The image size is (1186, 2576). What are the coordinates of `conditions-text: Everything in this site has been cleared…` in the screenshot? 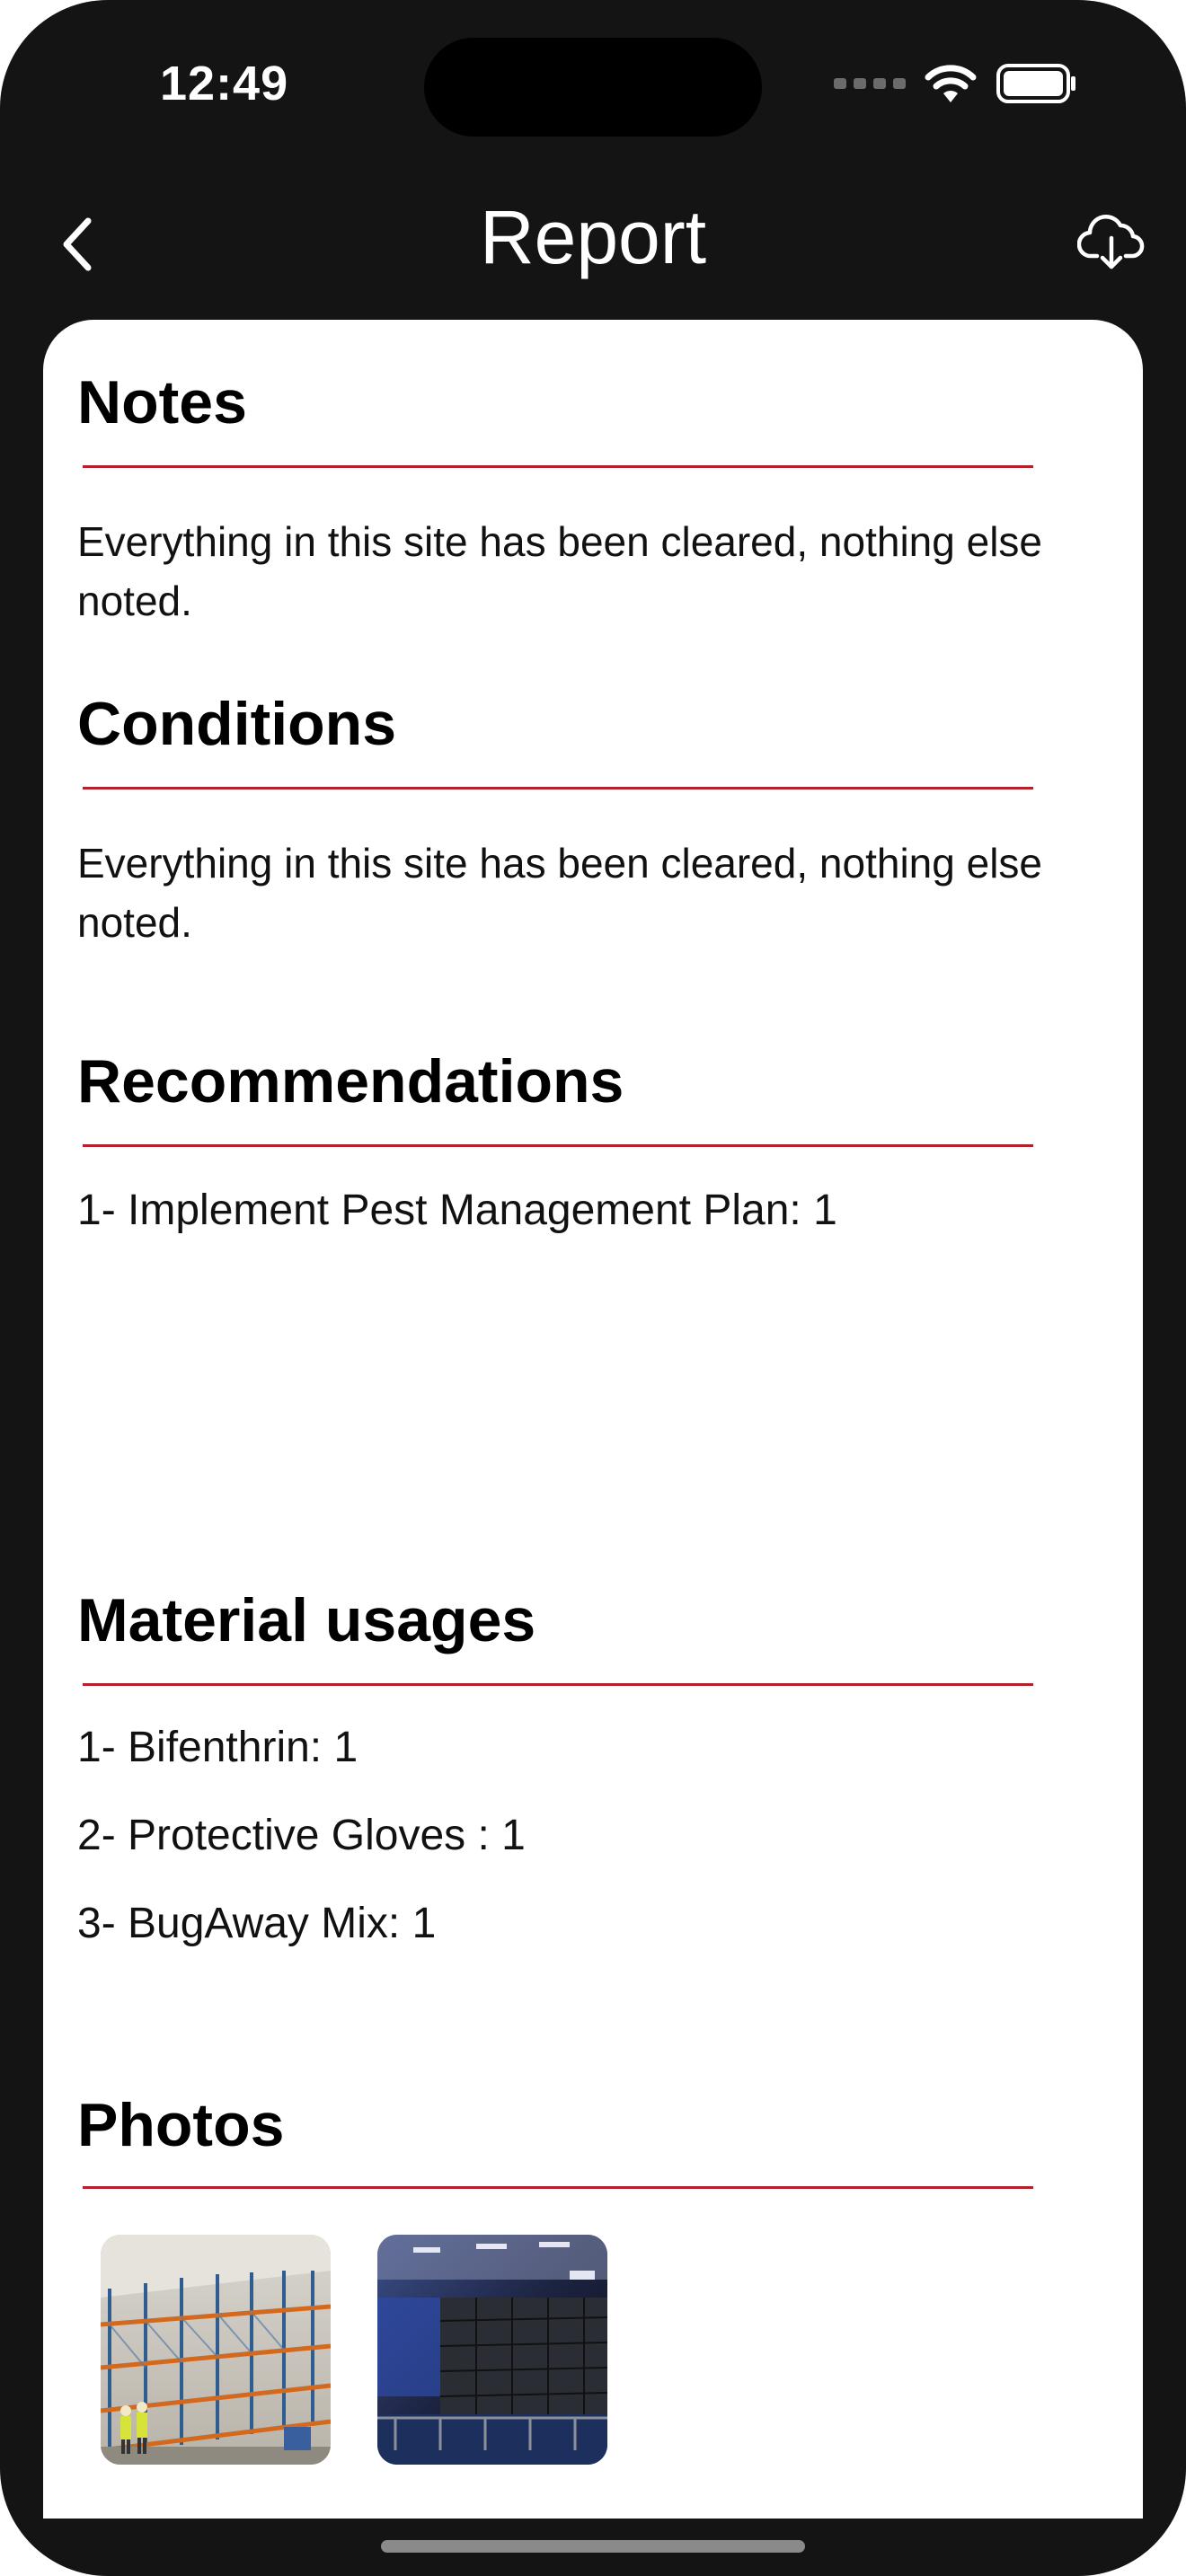 It's located at (559, 893).